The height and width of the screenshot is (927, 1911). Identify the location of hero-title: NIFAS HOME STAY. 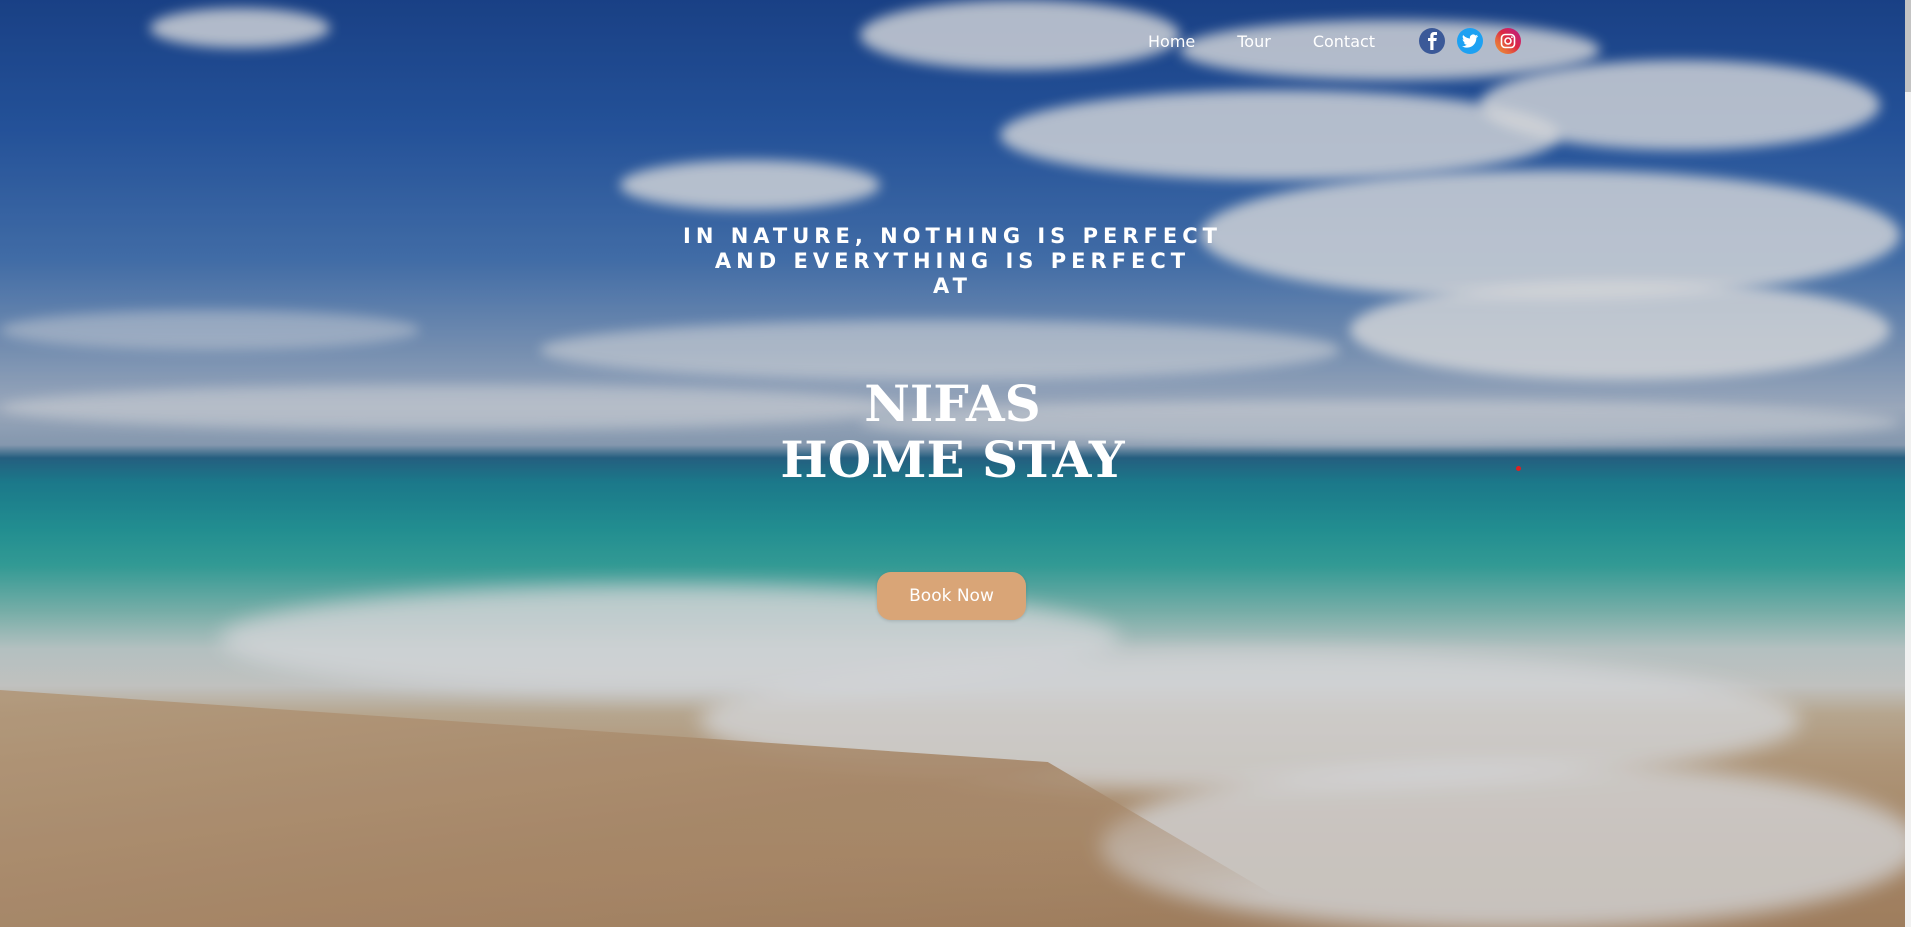
(952, 432).